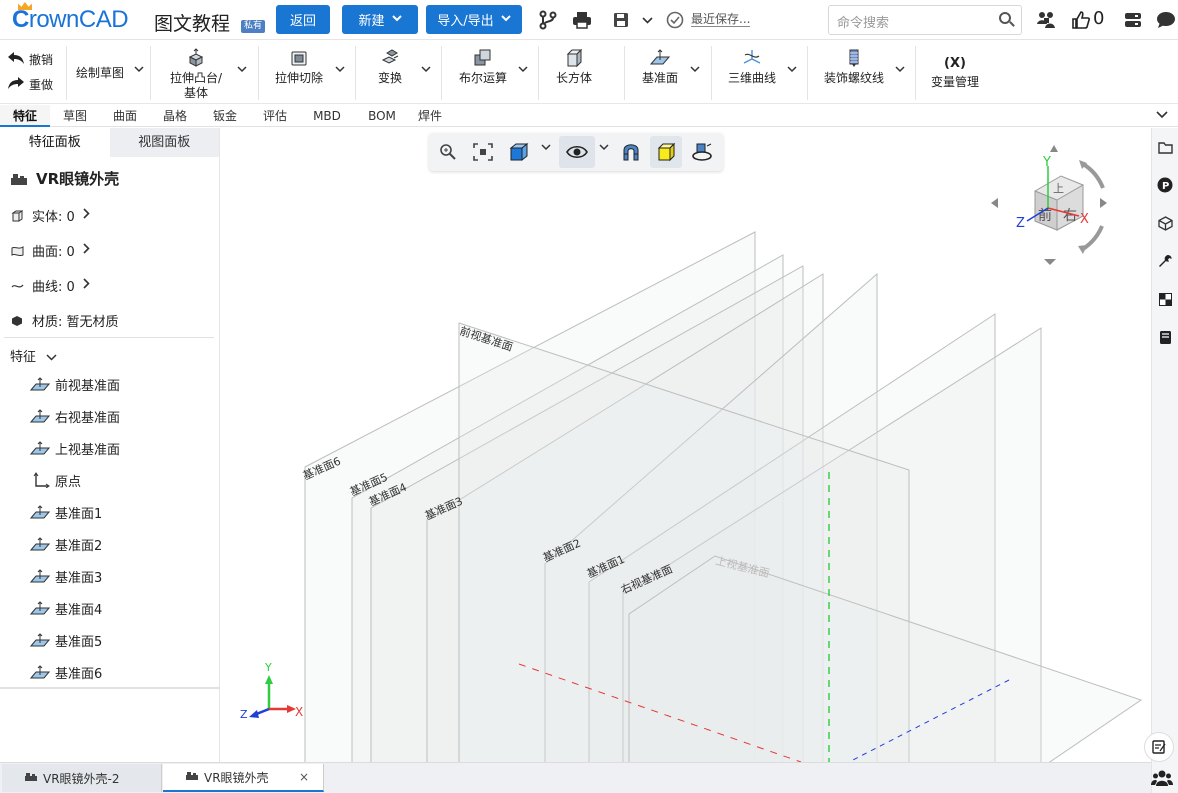 This screenshot has width=1178, height=793. I want to click on import-export-button: 导入/导出, so click(474, 19).